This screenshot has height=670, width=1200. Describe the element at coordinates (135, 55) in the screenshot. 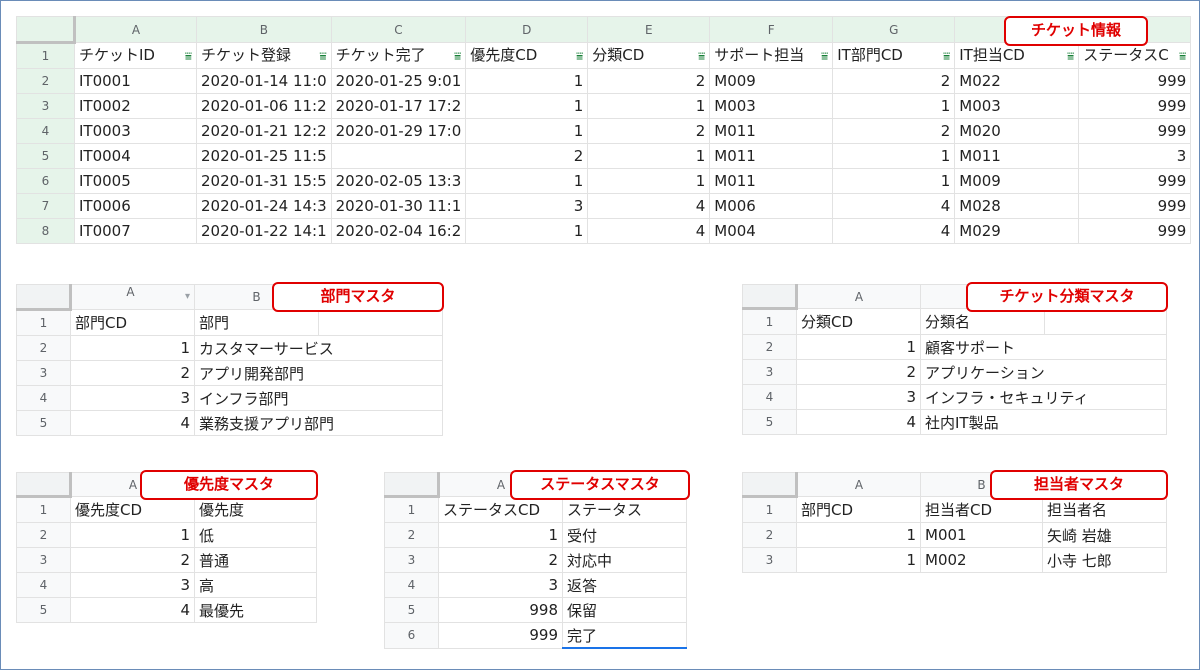

I see `header-cell: チケットID ⩸` at that location.